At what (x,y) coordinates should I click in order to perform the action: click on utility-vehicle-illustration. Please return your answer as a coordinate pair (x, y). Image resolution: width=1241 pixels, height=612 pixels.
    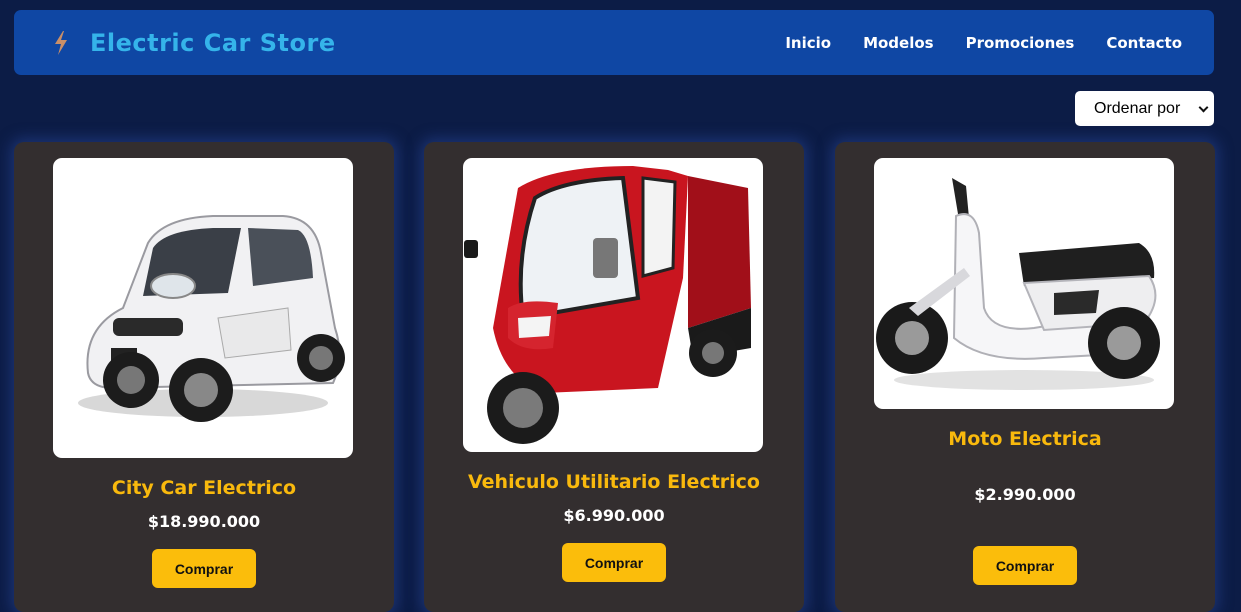
    Looking at the image, I should click on (607, 305).